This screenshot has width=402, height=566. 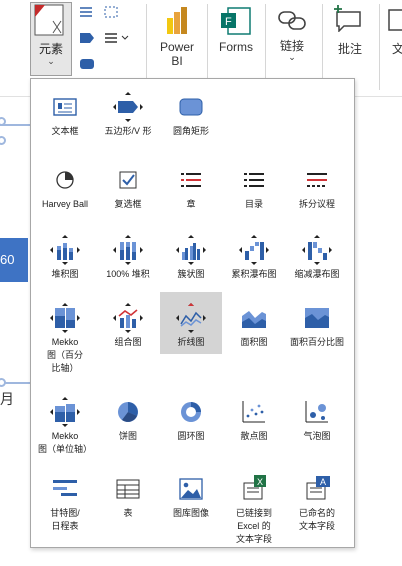 I want to click on gallery-item-rounded-rectangle: 圆角矩形, so click(x=191, y=115).